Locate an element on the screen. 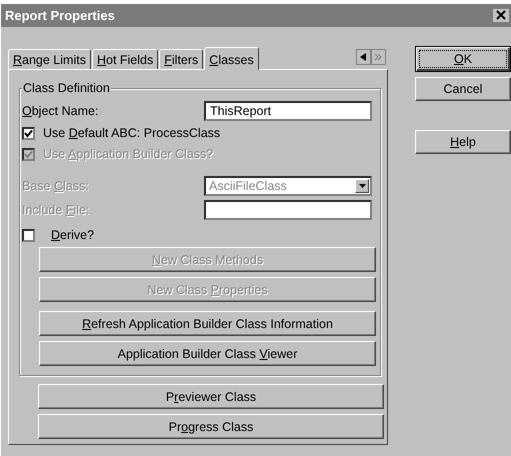 This screenshot has height=456, width=511. action-button: Application Builder Class Viewer is located at coordinates (207, 353).